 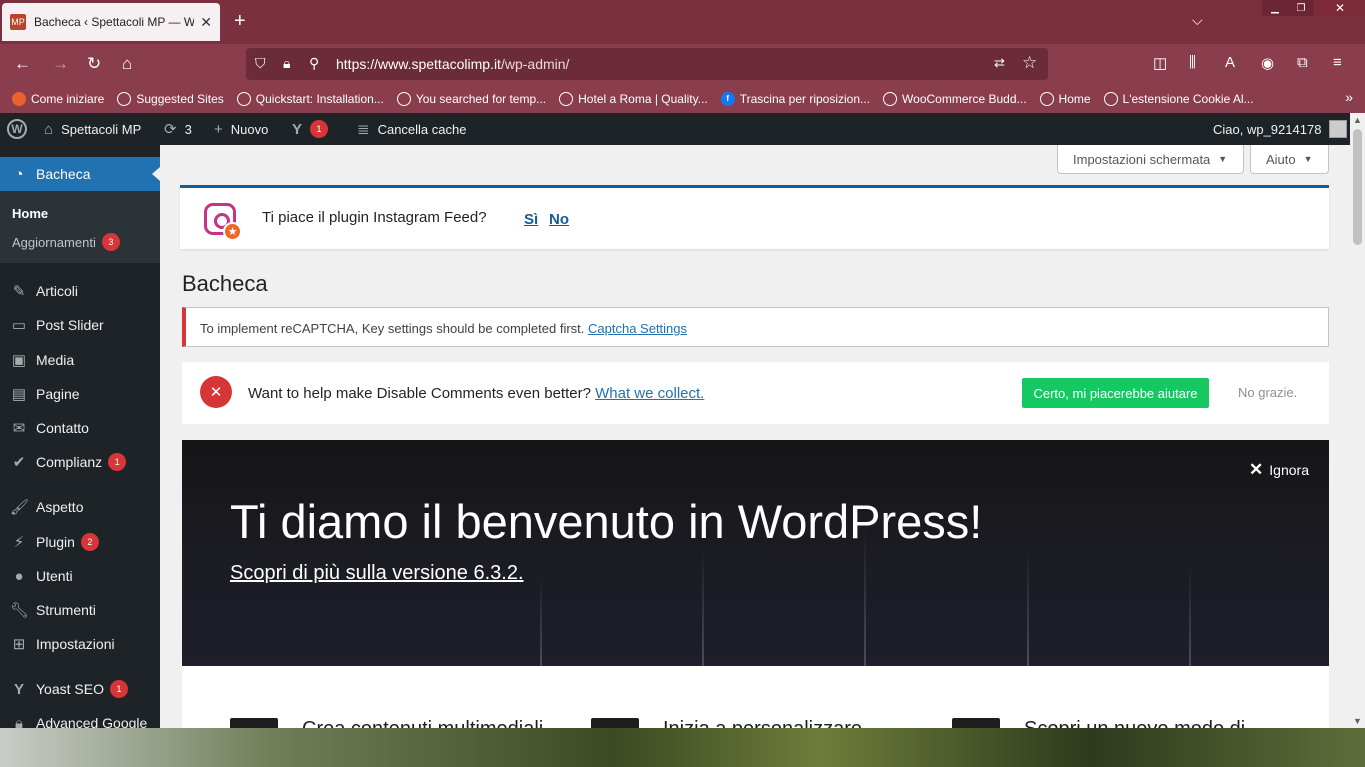 What do you see at coordinates (80, 428) in the screenshot?
I see `sidebar-item-contatto: ✉ Contatto` at bounding box center [80, 428].